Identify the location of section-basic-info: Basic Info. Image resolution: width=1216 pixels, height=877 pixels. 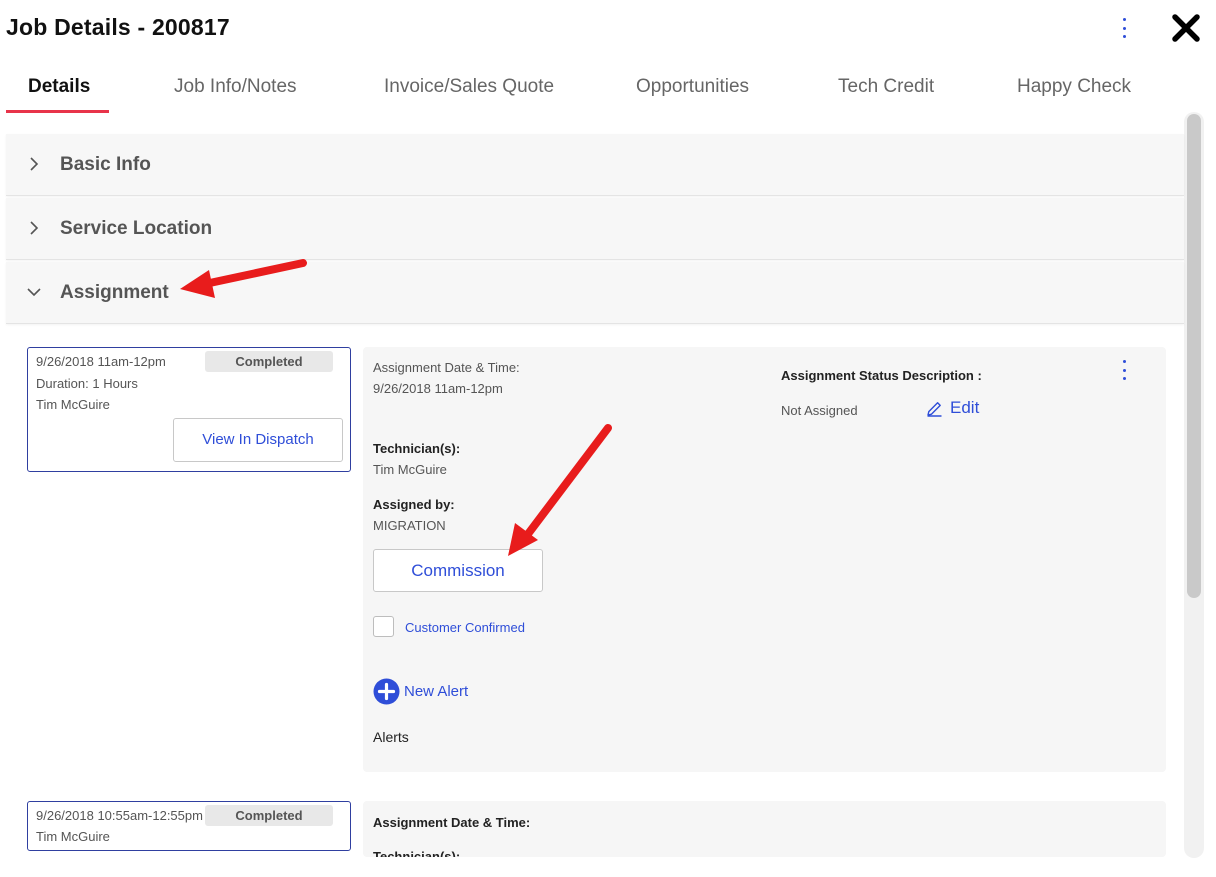
(595, 165).